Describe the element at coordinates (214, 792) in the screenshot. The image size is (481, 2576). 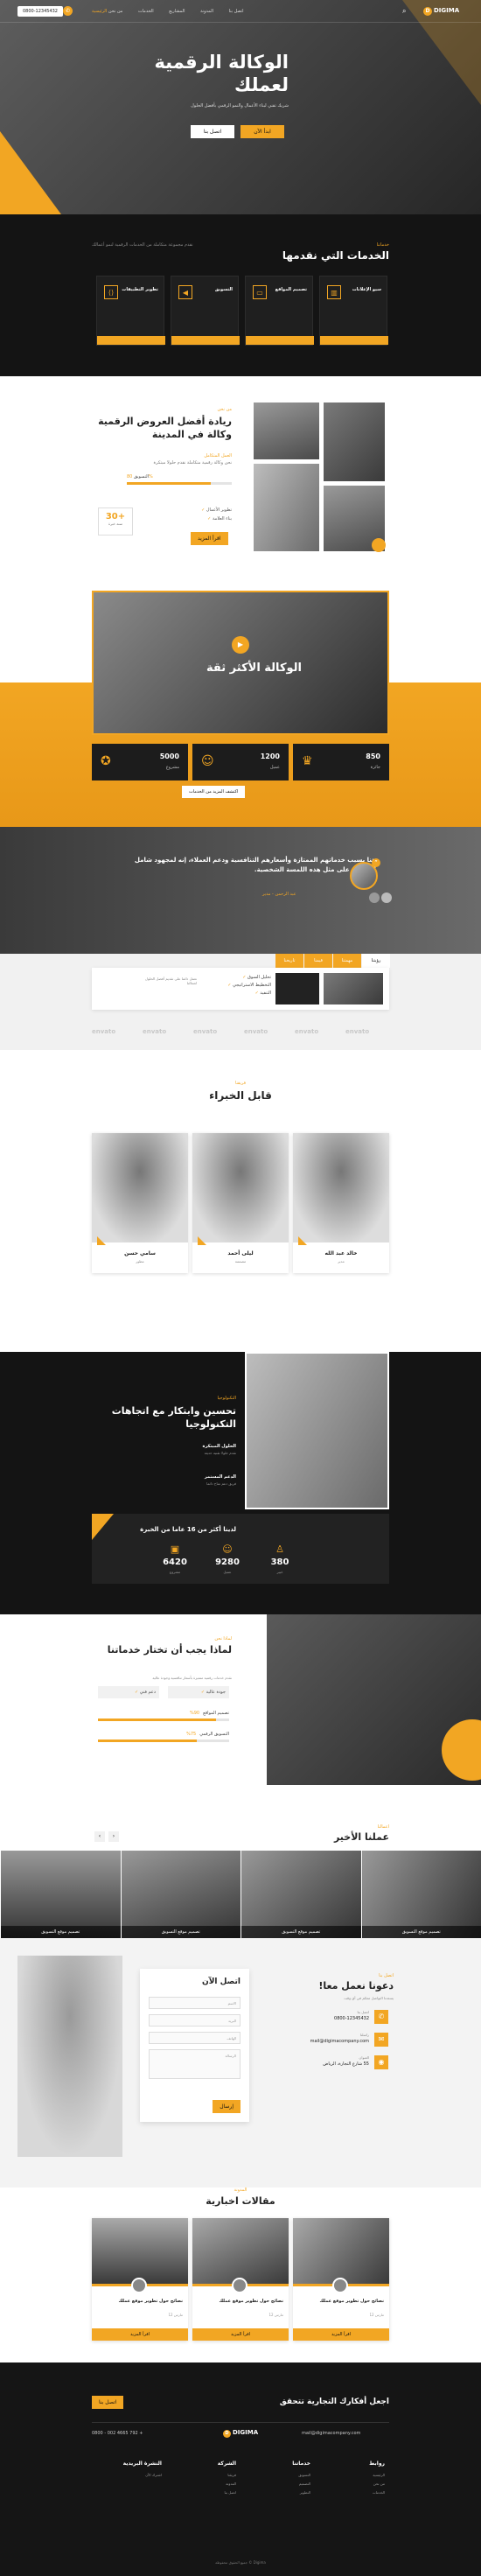
I see `video-link: اكتشف المزيد من الخدمات` at that location.